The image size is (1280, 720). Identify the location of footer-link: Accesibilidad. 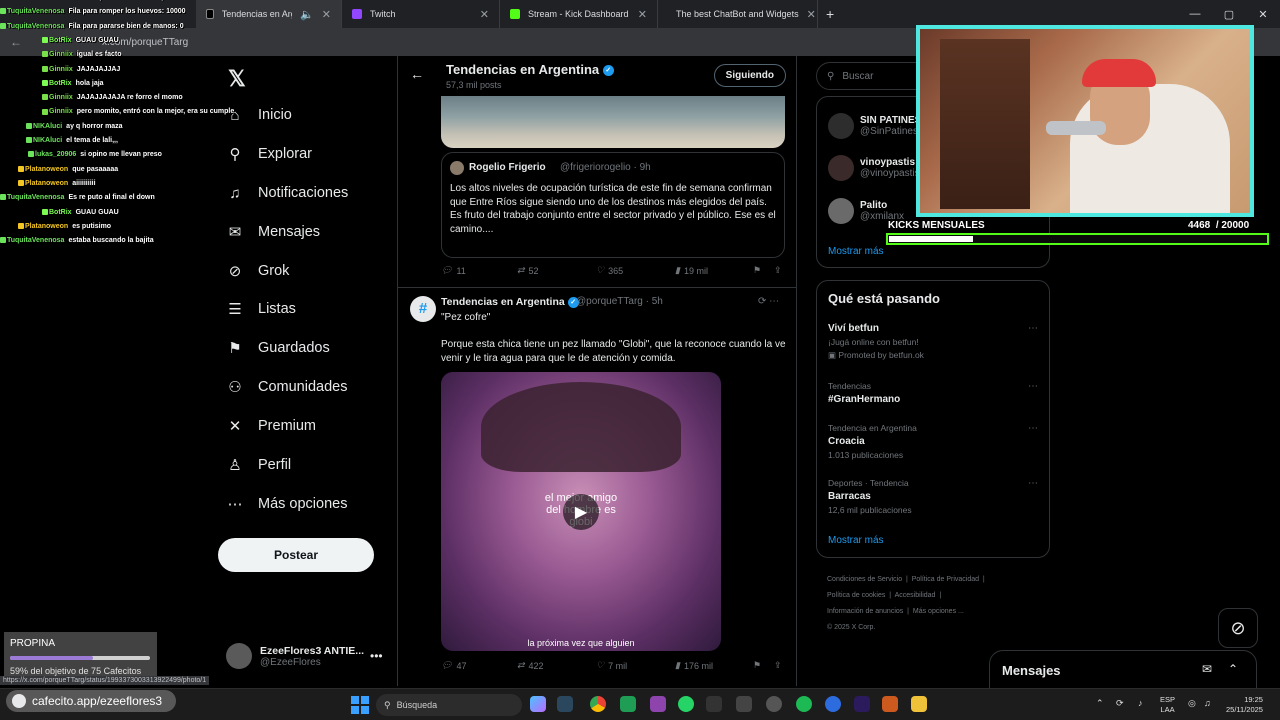
(915, 595).